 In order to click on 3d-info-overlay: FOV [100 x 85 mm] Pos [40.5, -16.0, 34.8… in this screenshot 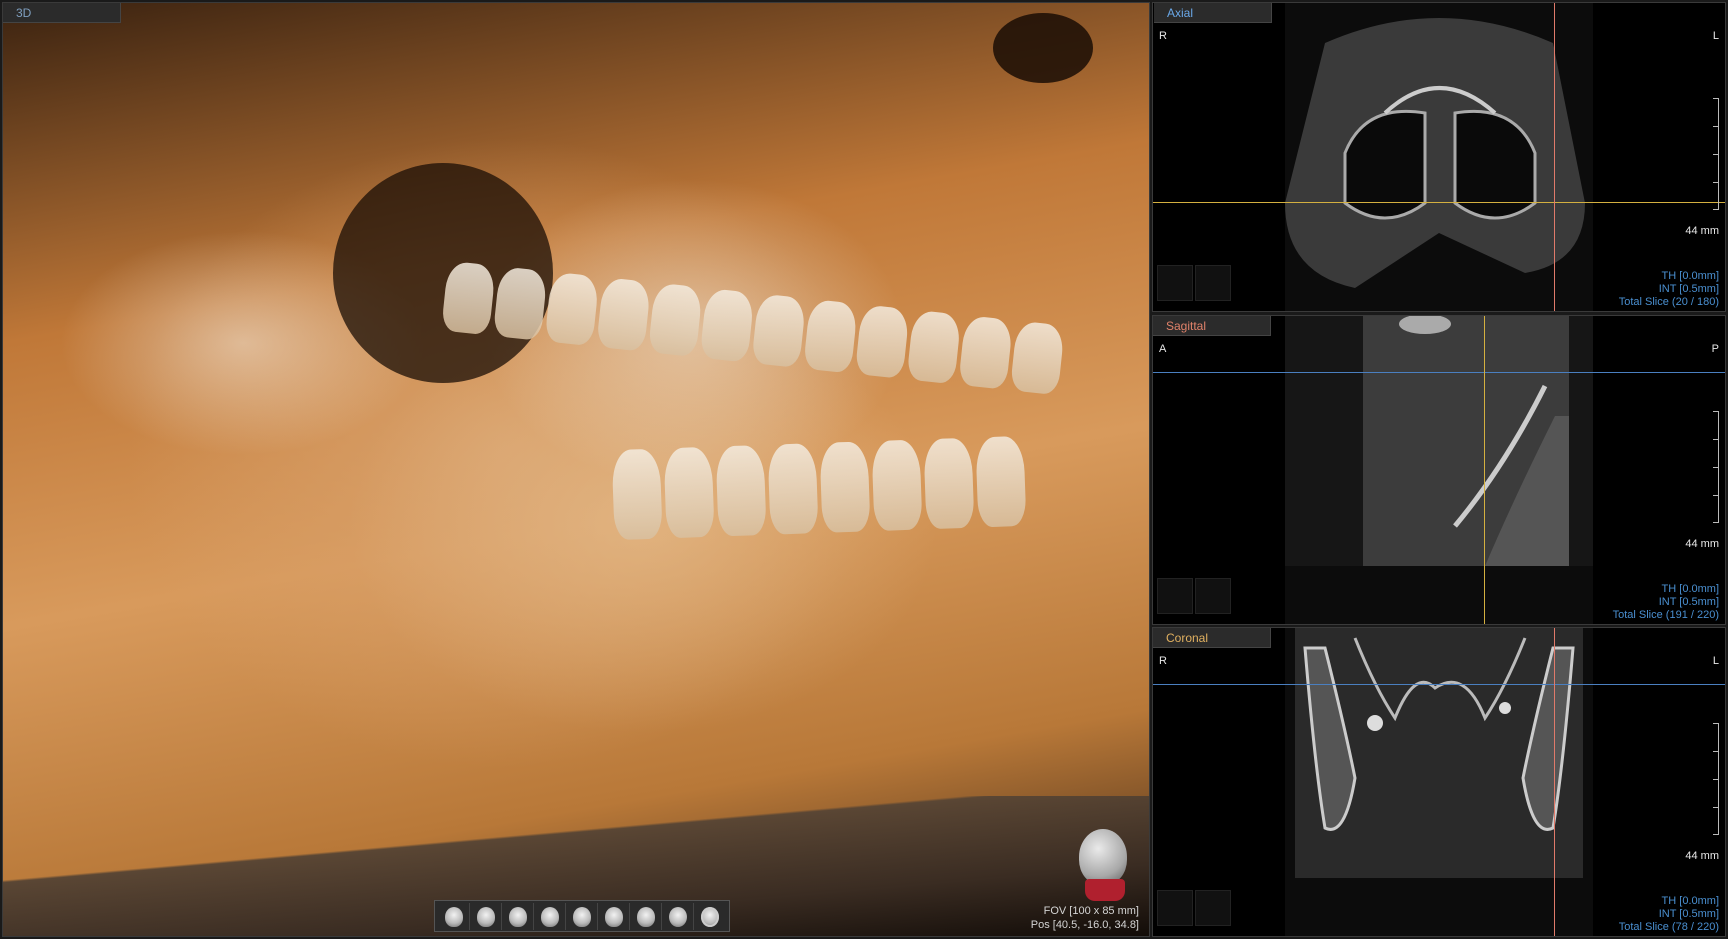, I will do `click(1085, 918)`.